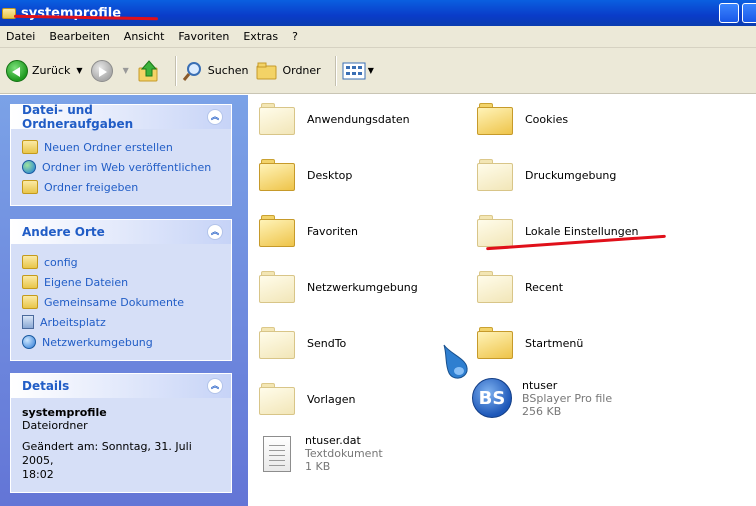  What do you see at coordinates (28, 322) in the screenshot?
I see `computer-icon` at bounding box center [28, 322].